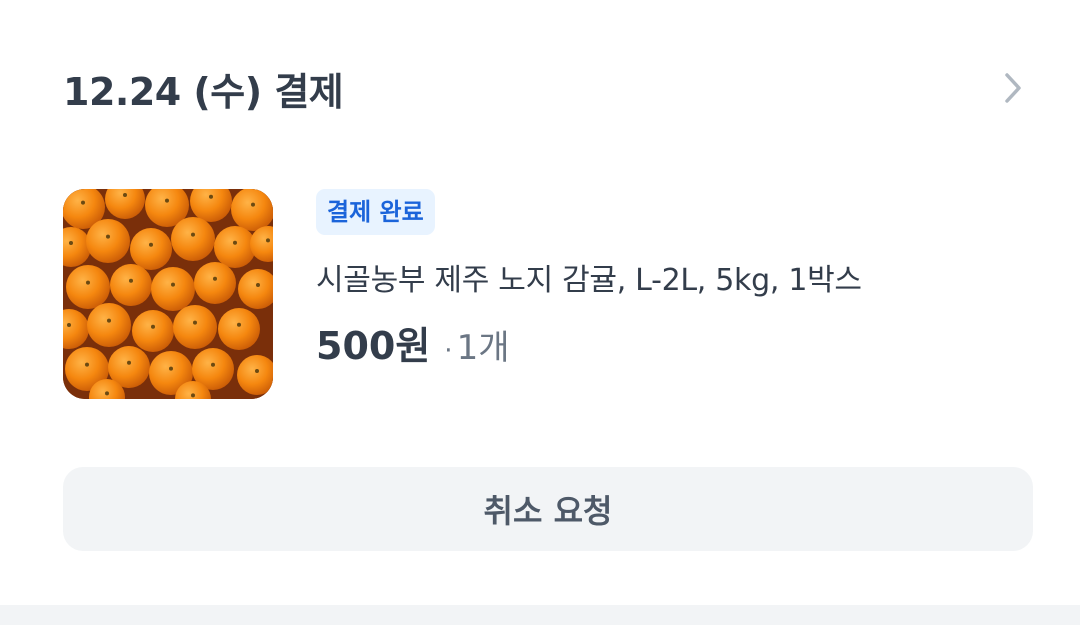 The image size is (1080, 625). Describe the element at coordinates (1013, 88) in the screenshot. I see `chevron-right-icon` at that location.